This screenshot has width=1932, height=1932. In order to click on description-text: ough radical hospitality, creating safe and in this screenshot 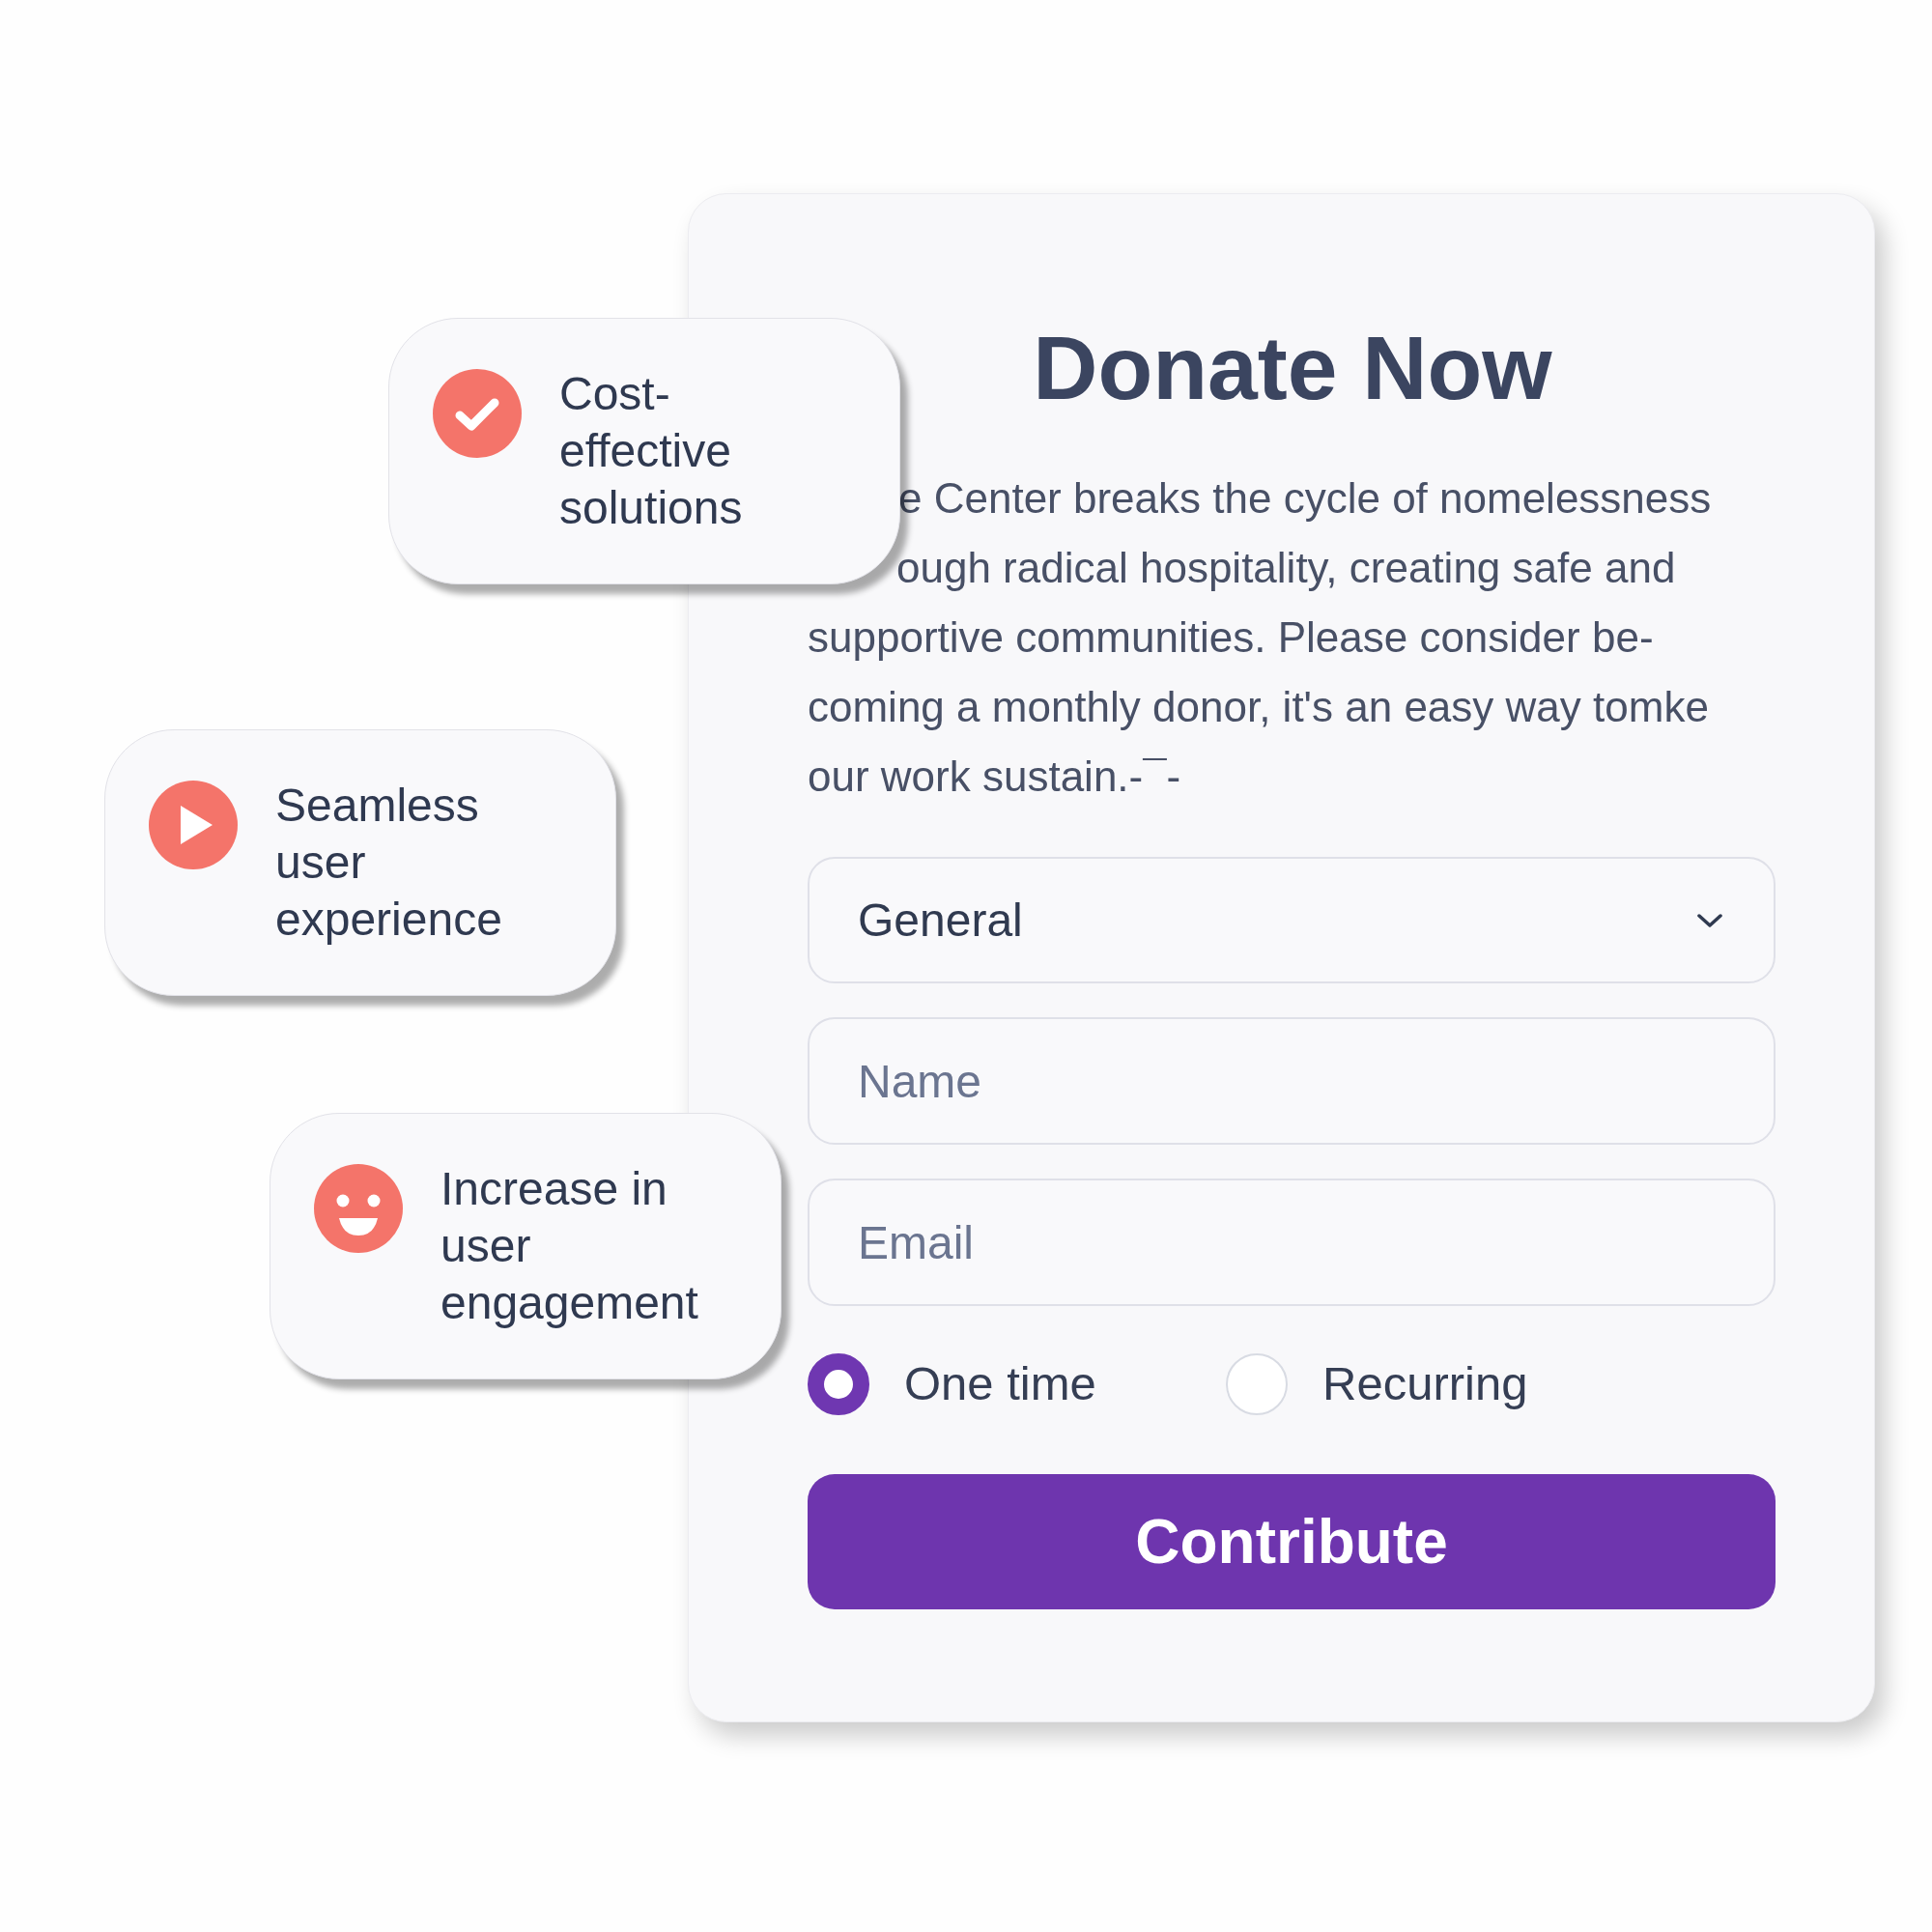, I will do `click(1286, 568)`.